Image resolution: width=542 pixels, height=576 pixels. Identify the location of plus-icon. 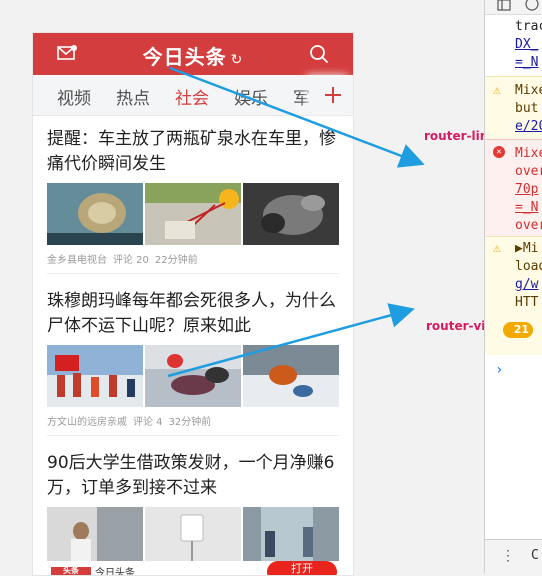
(333, 95).